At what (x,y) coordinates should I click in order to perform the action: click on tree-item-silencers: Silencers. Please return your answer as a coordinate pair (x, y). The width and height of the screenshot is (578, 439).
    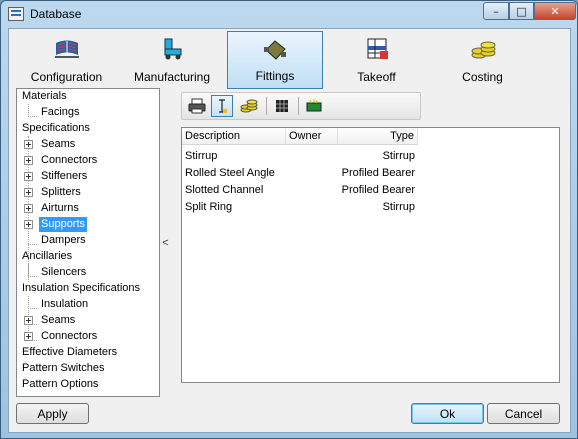
    Looking at the image, I should click on (63, 272).